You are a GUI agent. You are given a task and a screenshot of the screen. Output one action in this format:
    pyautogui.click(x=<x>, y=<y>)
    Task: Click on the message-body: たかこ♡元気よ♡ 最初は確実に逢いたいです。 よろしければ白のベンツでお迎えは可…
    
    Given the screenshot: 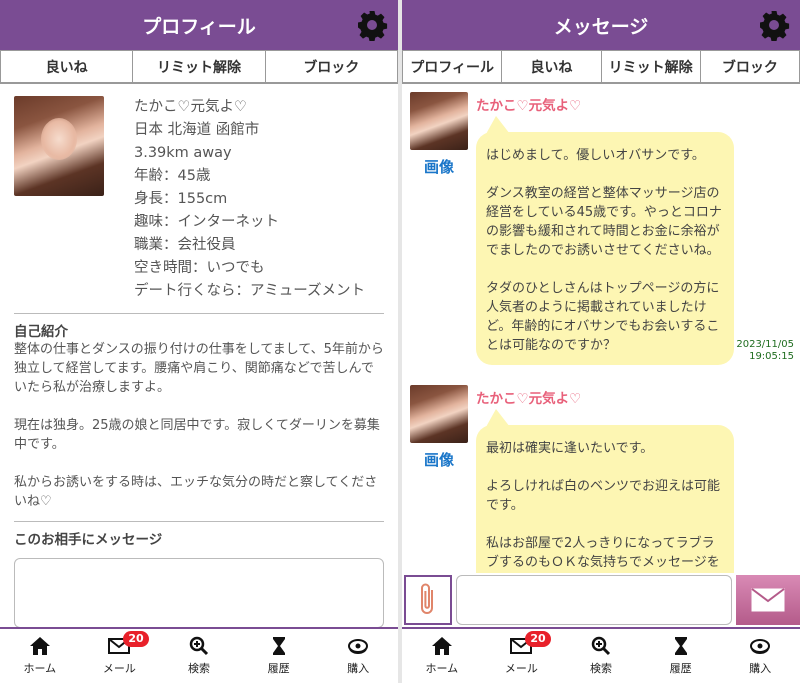 What is the action you would take?
    pyautogui.click(x=635, y=493)
    